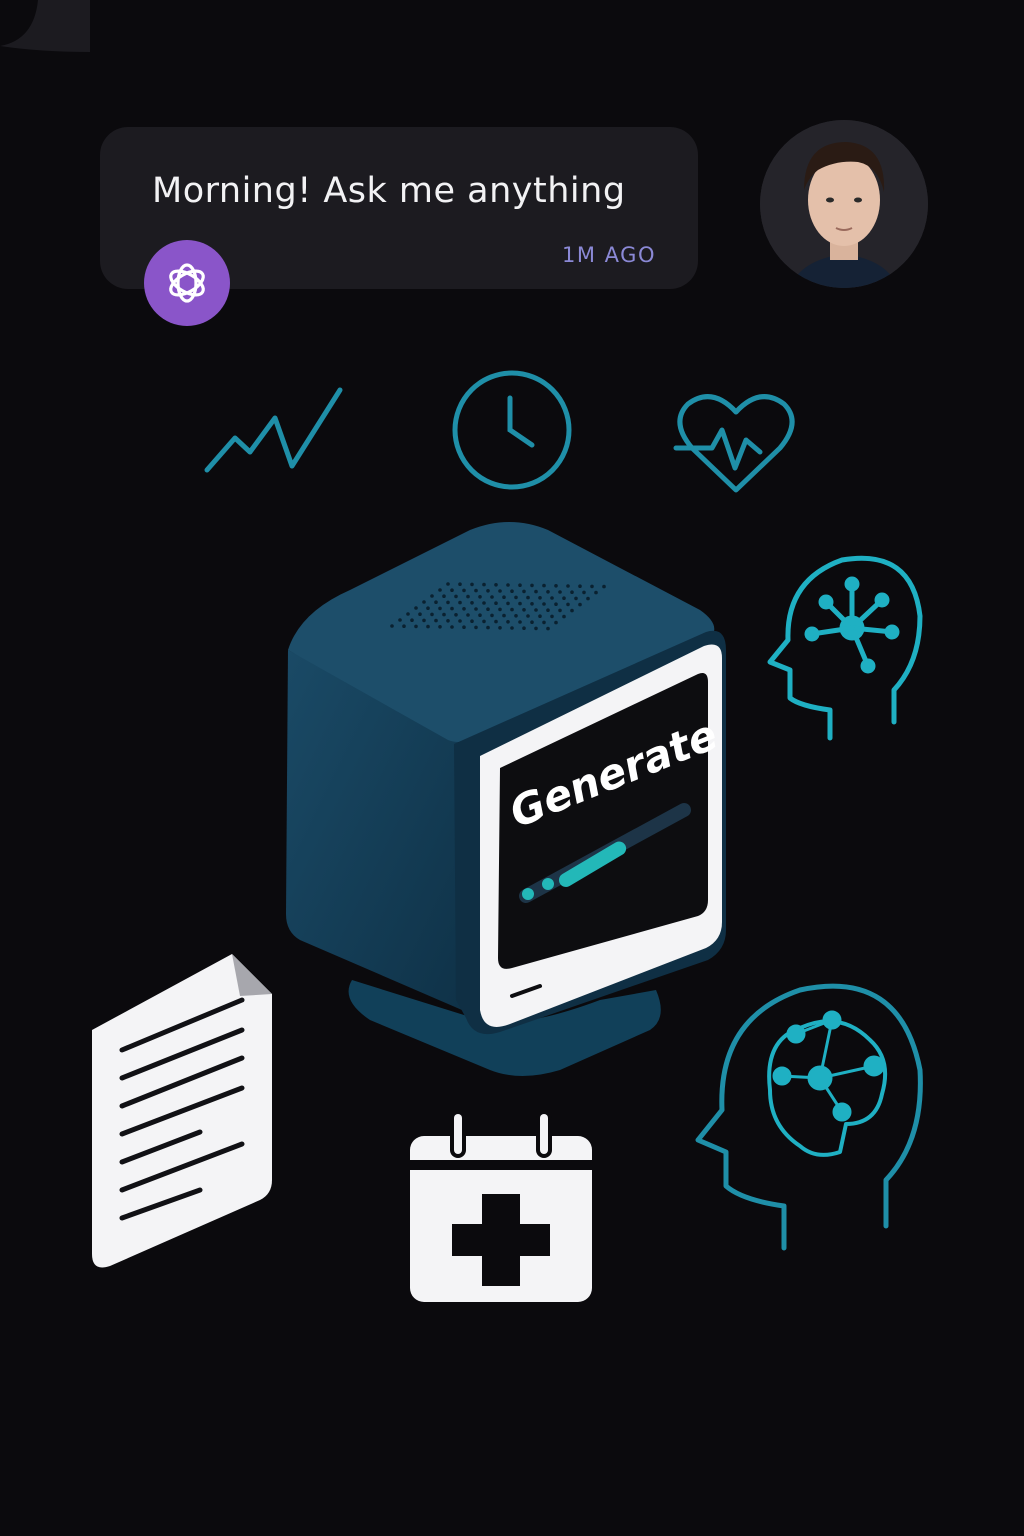 The height and width of the screenshot is (1536, 1024). What do you see at coordinates (501, 1206) in the screenshot?
I see `medical-calendar-icon` at bounding box center [501, 1206].